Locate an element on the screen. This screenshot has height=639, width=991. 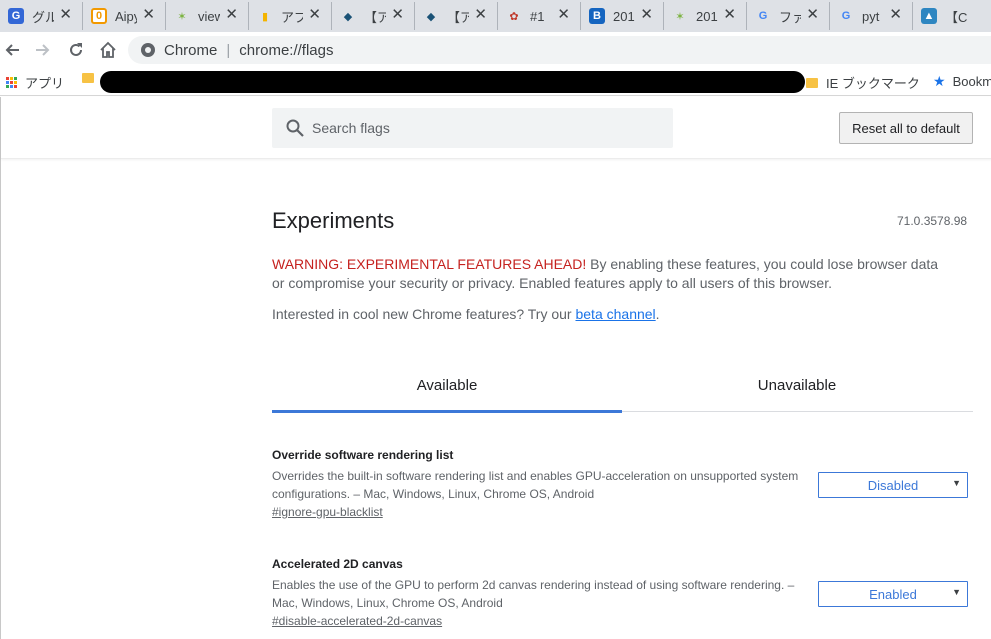
browser-tab: ✿ #1 ✕ is located at coordinates (539, 16).